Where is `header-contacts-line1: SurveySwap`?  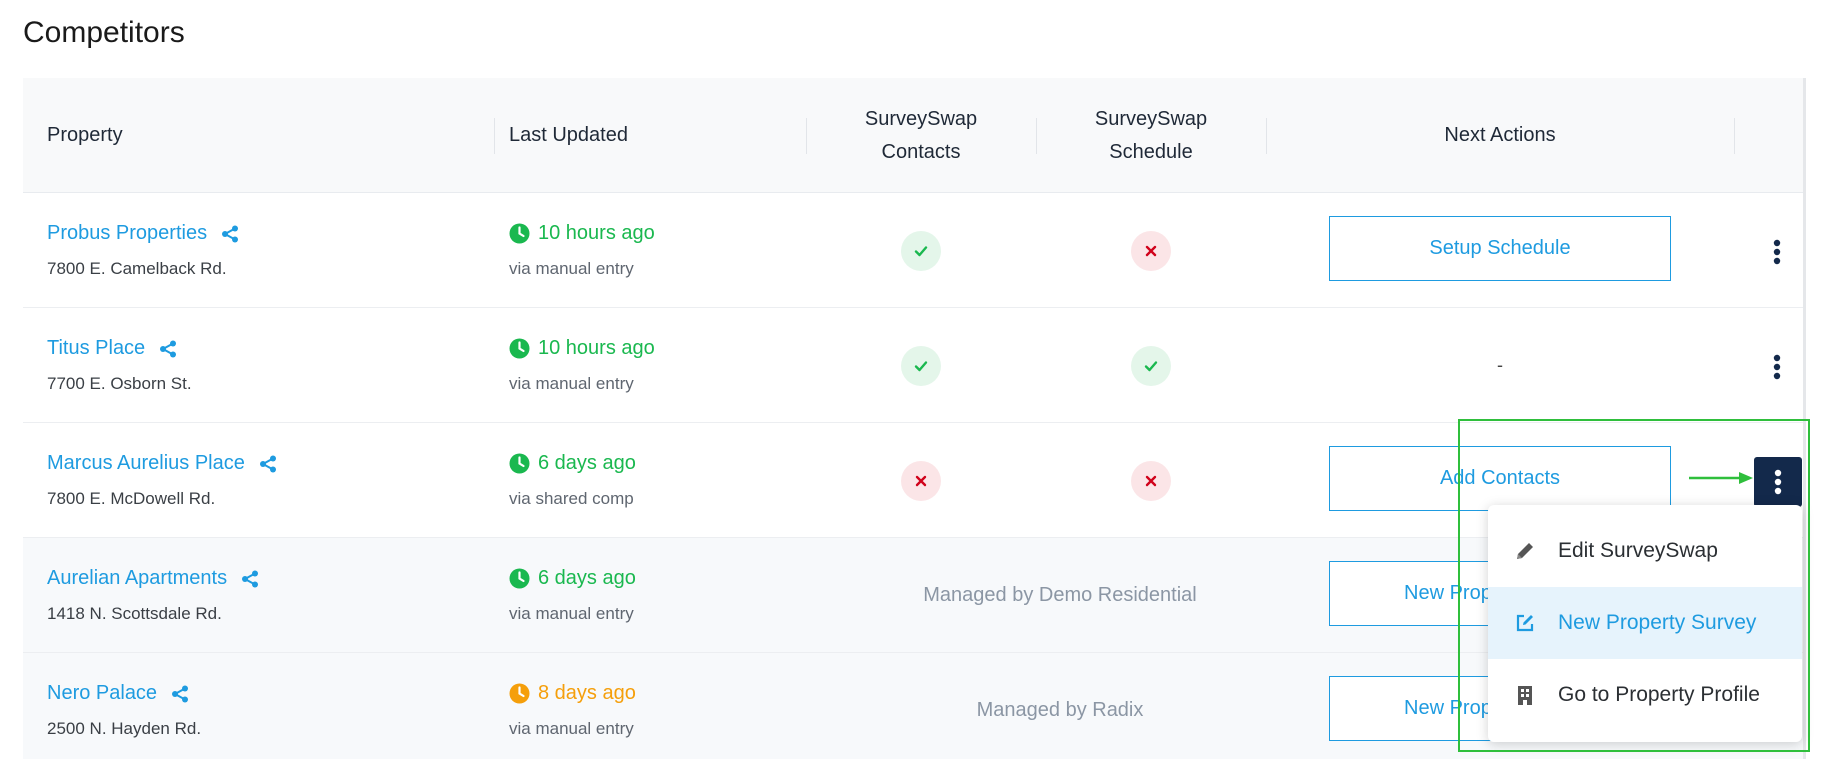
header-contacts-line1: SurveySwap is located at coordinates (921, 118).